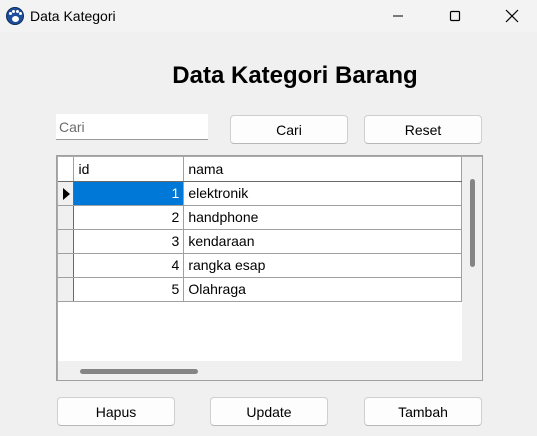  I want to click on cell-nama: rangka esap, so click(322, 265).